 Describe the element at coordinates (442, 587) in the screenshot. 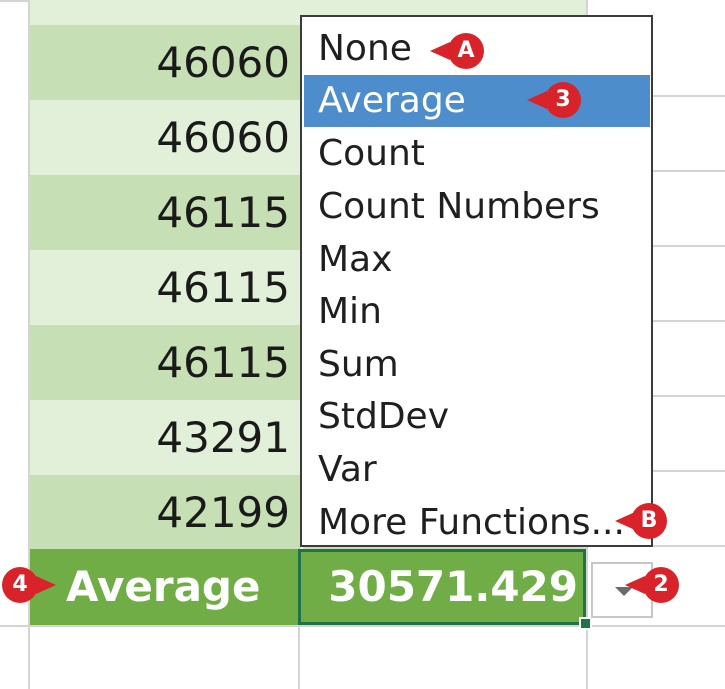

I see `active-cell-border` at that location.